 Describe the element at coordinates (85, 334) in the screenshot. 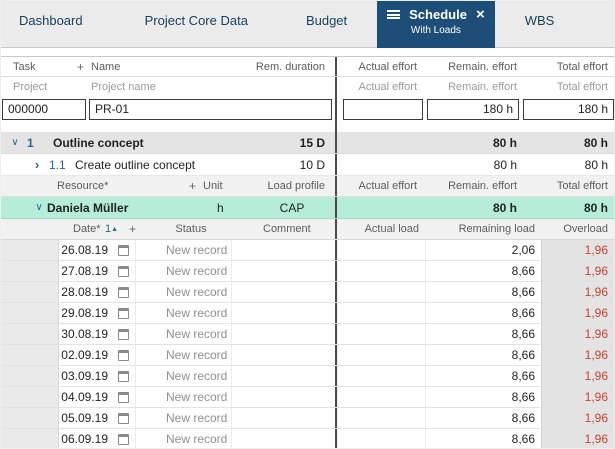

I see `date-cell: 30.08.19` at that location.